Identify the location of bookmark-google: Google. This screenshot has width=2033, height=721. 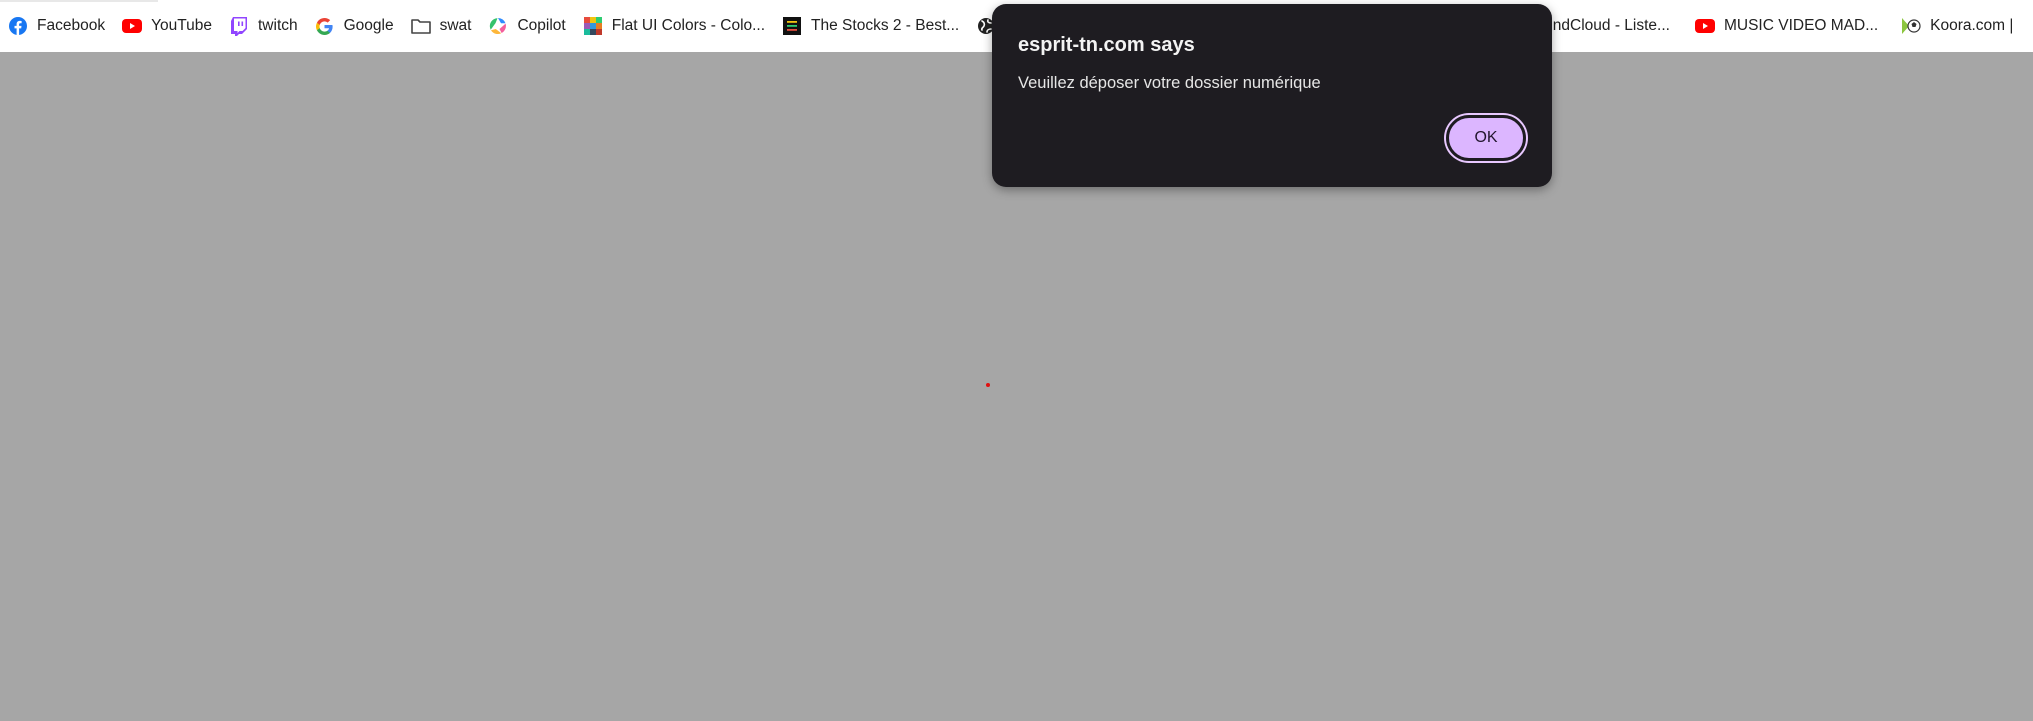
(354, 26).